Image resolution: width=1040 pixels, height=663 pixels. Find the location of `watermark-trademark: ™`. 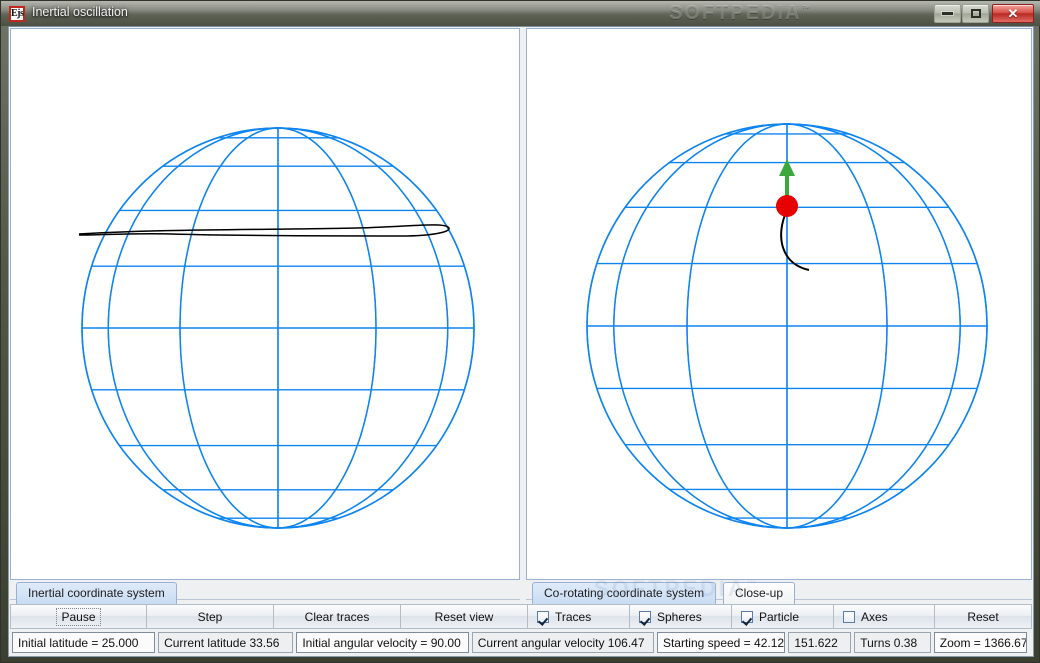

watermark-trademark: ™ is located at coordinates (807, 8).